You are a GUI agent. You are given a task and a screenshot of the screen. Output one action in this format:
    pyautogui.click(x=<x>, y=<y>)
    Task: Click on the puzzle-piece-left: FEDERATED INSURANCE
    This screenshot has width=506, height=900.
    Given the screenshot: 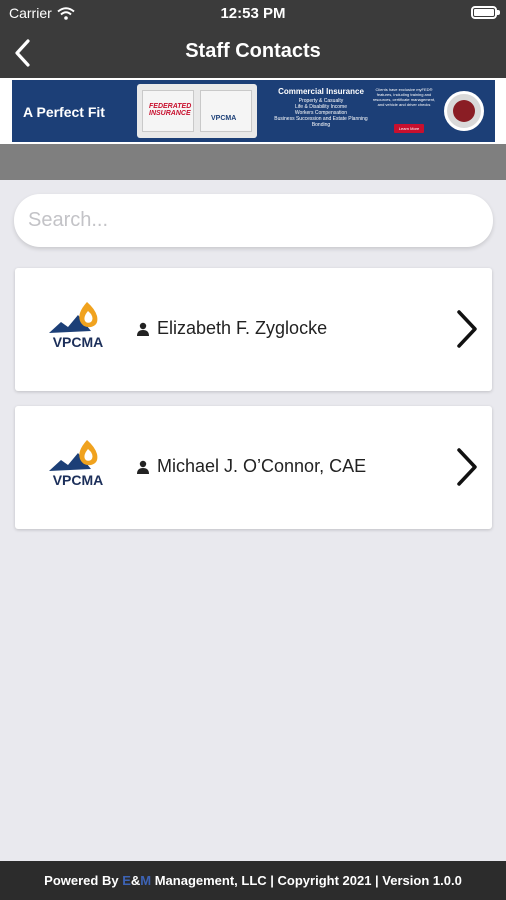 What is the action you would take?
    pyautogui.click(x=168, y=111)
    